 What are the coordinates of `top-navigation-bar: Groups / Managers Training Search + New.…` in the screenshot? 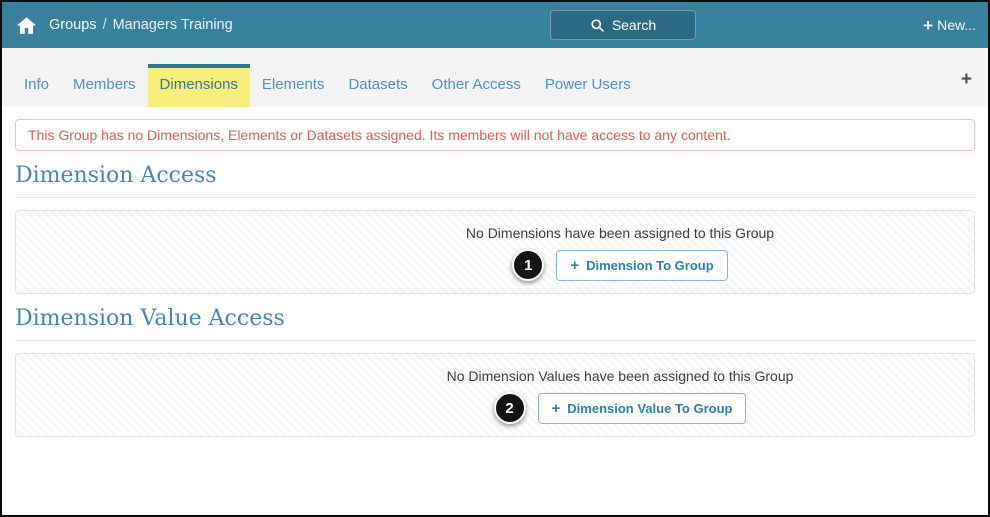 It's located at (495, 25).